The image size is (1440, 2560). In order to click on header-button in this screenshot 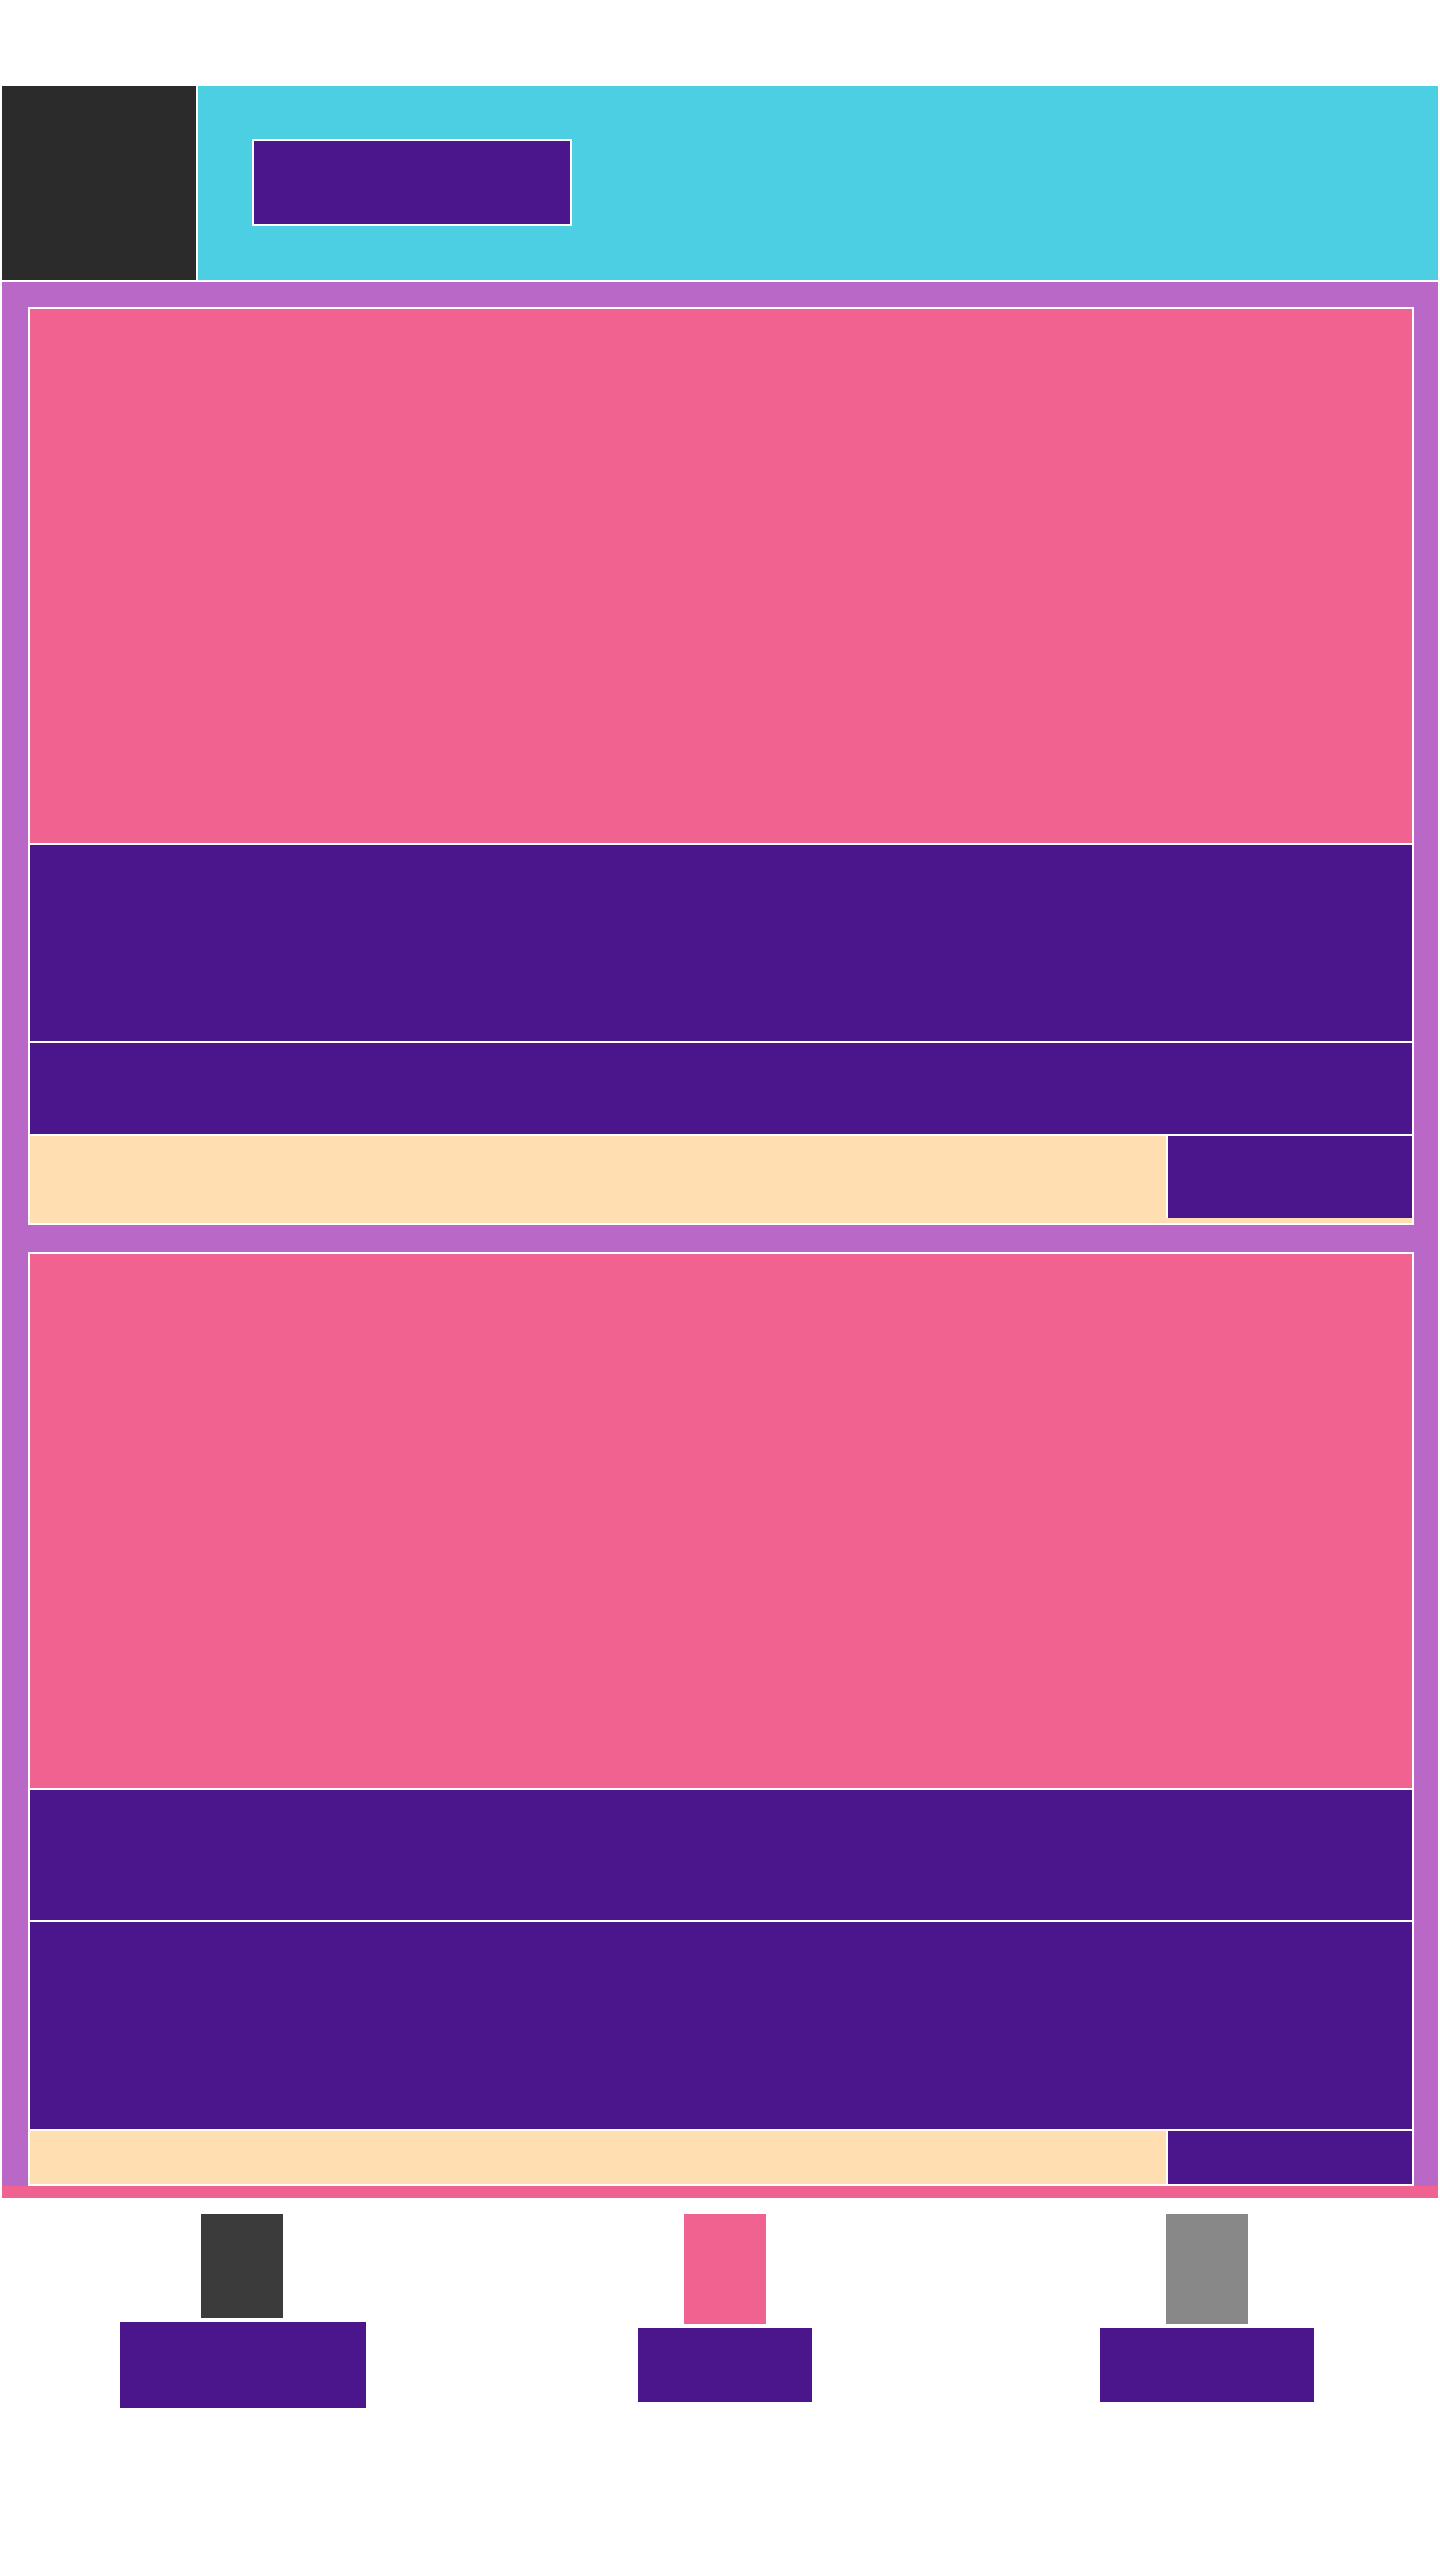, I will do `click(412, 182)`.